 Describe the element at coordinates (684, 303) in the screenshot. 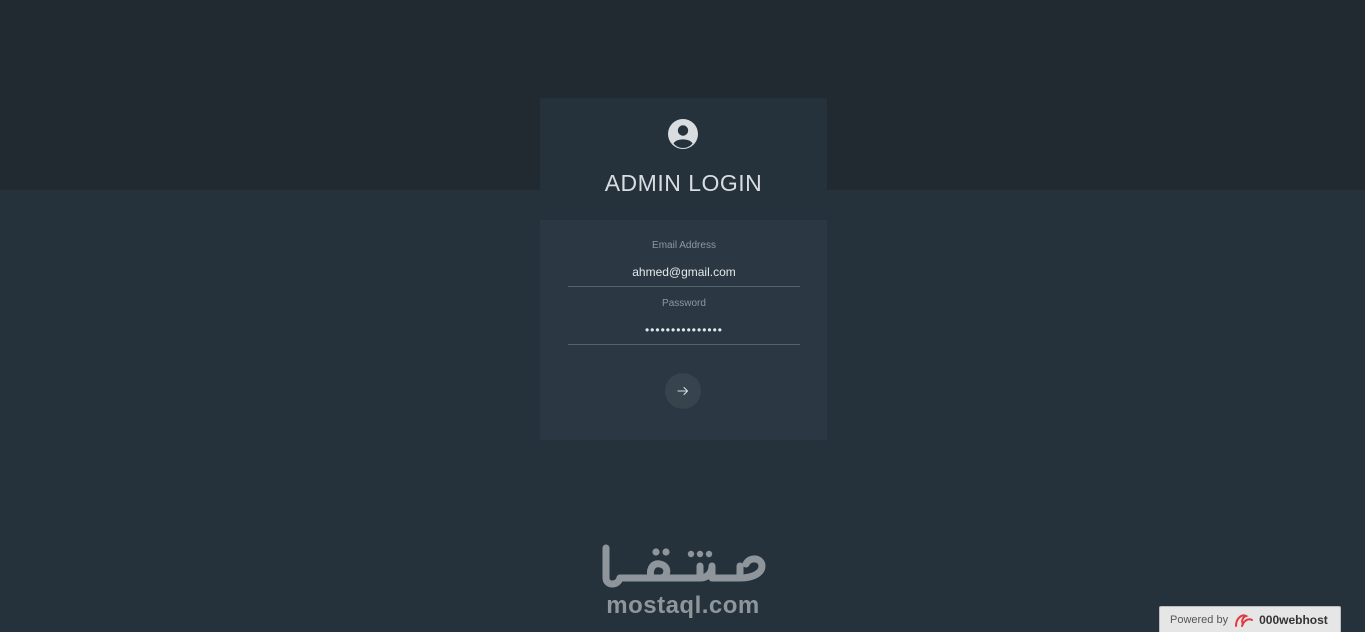

I see `password-label: Password` at that location.